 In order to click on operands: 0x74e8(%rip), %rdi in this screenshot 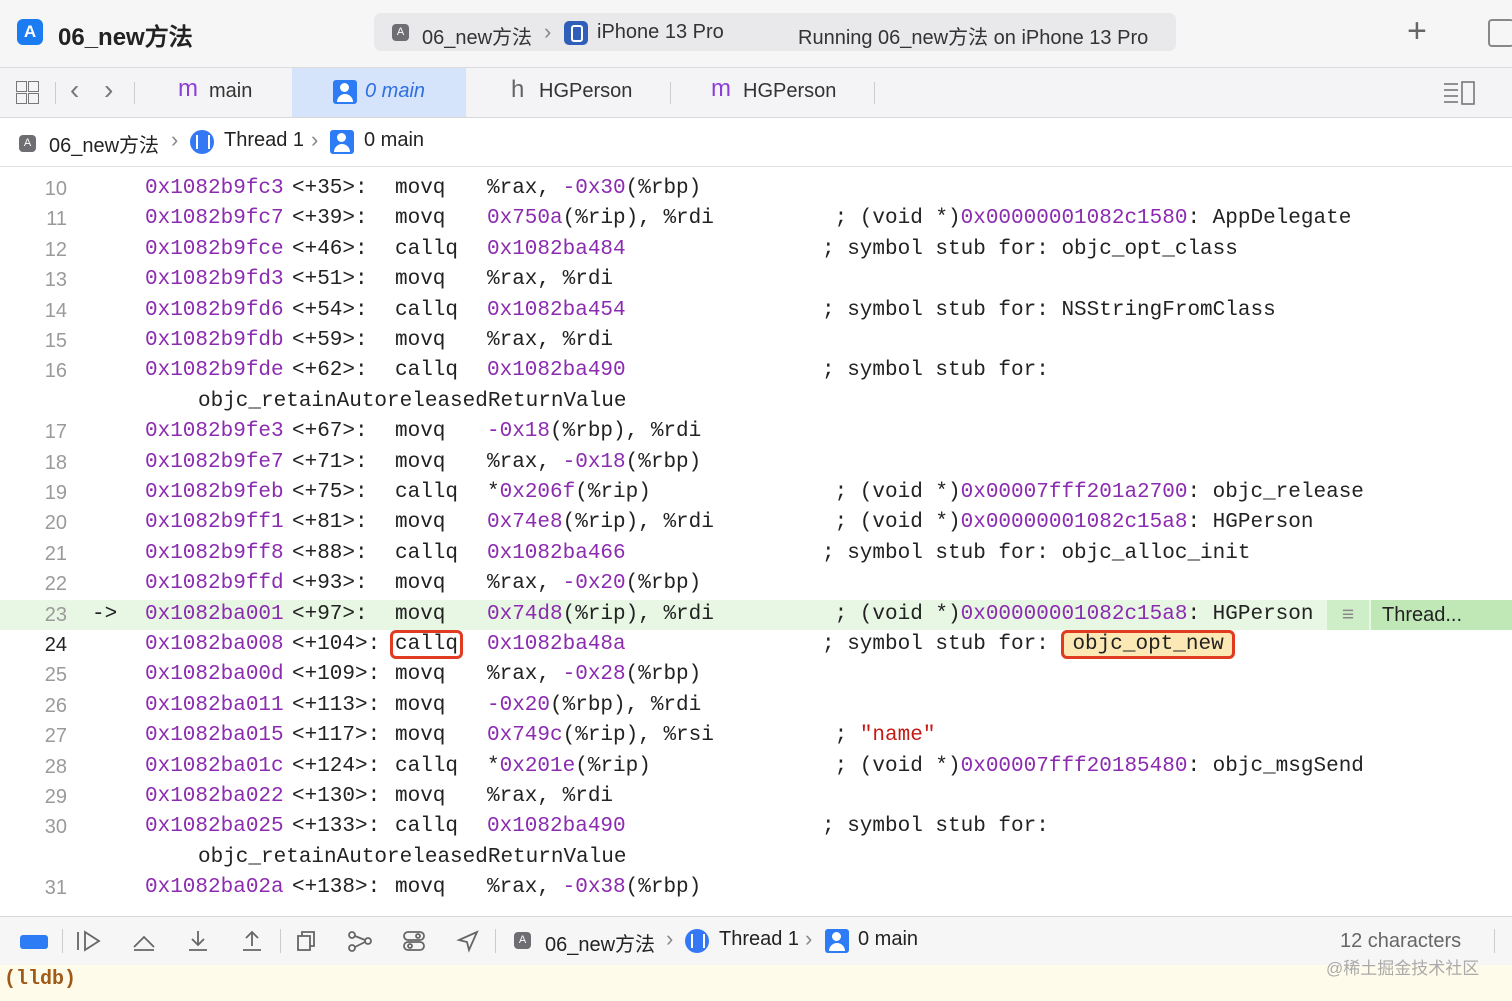, I will do `click(600, 523)`.